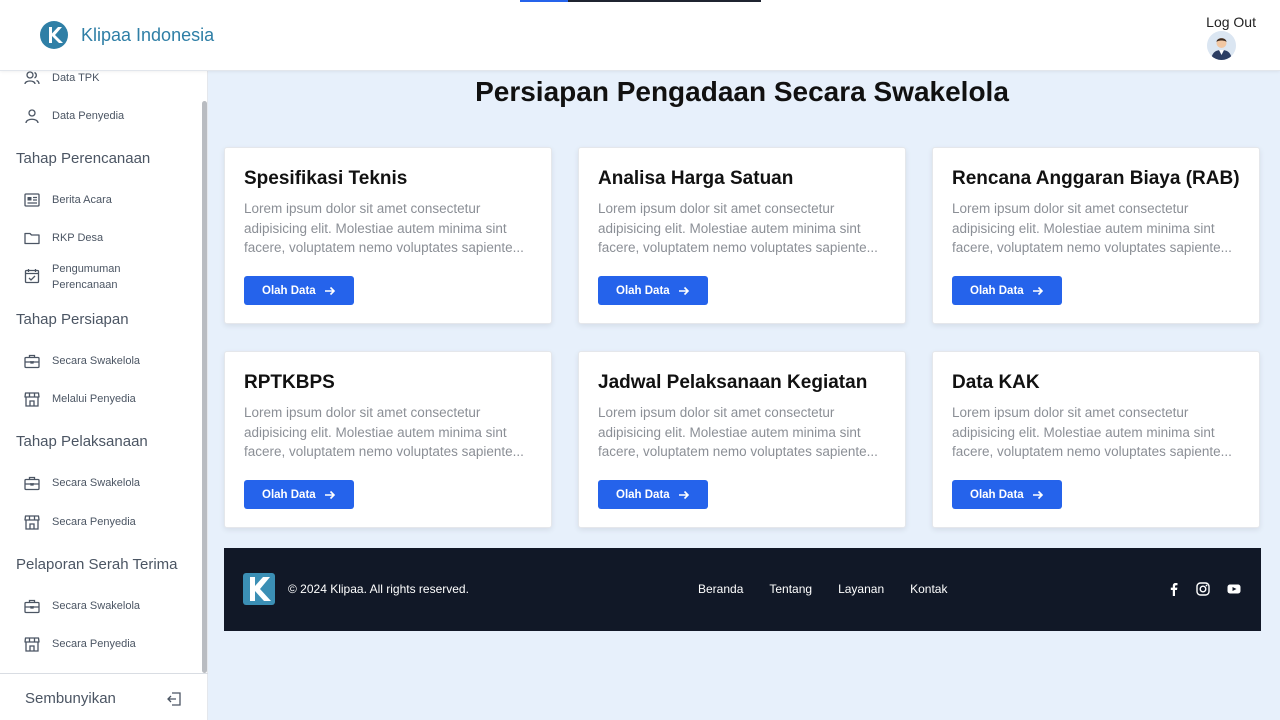 Image resolution: width=1280 pixels, height=720 pixels. Describe the element at coordinates (78, 238) in the screenshot. I see `sidebar-item-label: RKP Desa` at that location.